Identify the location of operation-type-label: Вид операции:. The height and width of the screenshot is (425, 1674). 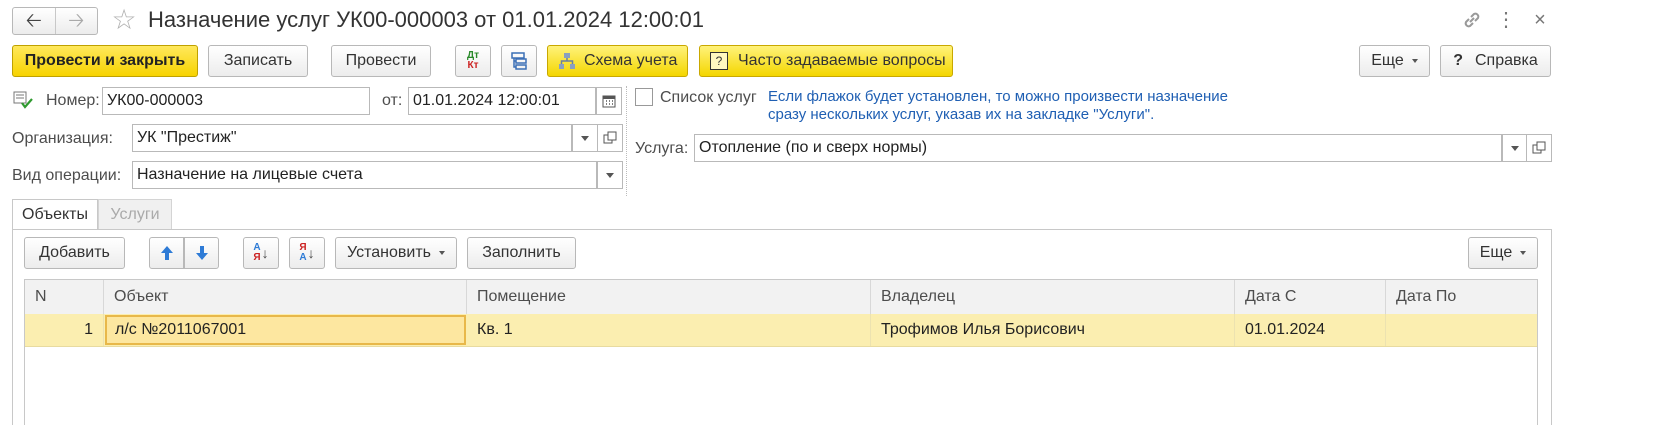
(67, 175).